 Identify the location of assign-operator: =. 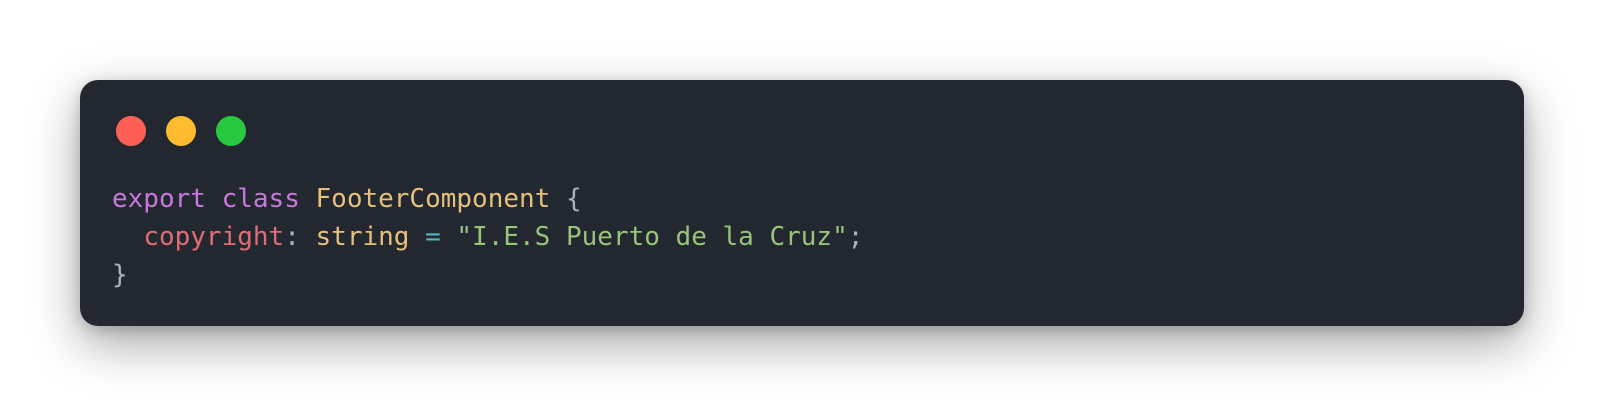
(433, 237).